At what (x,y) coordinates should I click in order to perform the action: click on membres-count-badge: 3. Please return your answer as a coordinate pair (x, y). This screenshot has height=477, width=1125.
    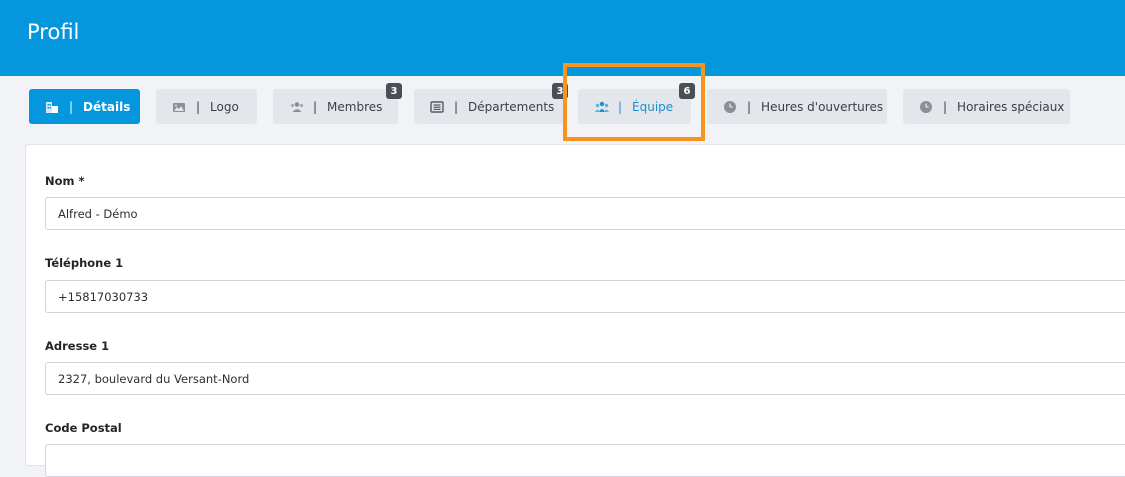
    Looking at the image, I should click on (394, 91).